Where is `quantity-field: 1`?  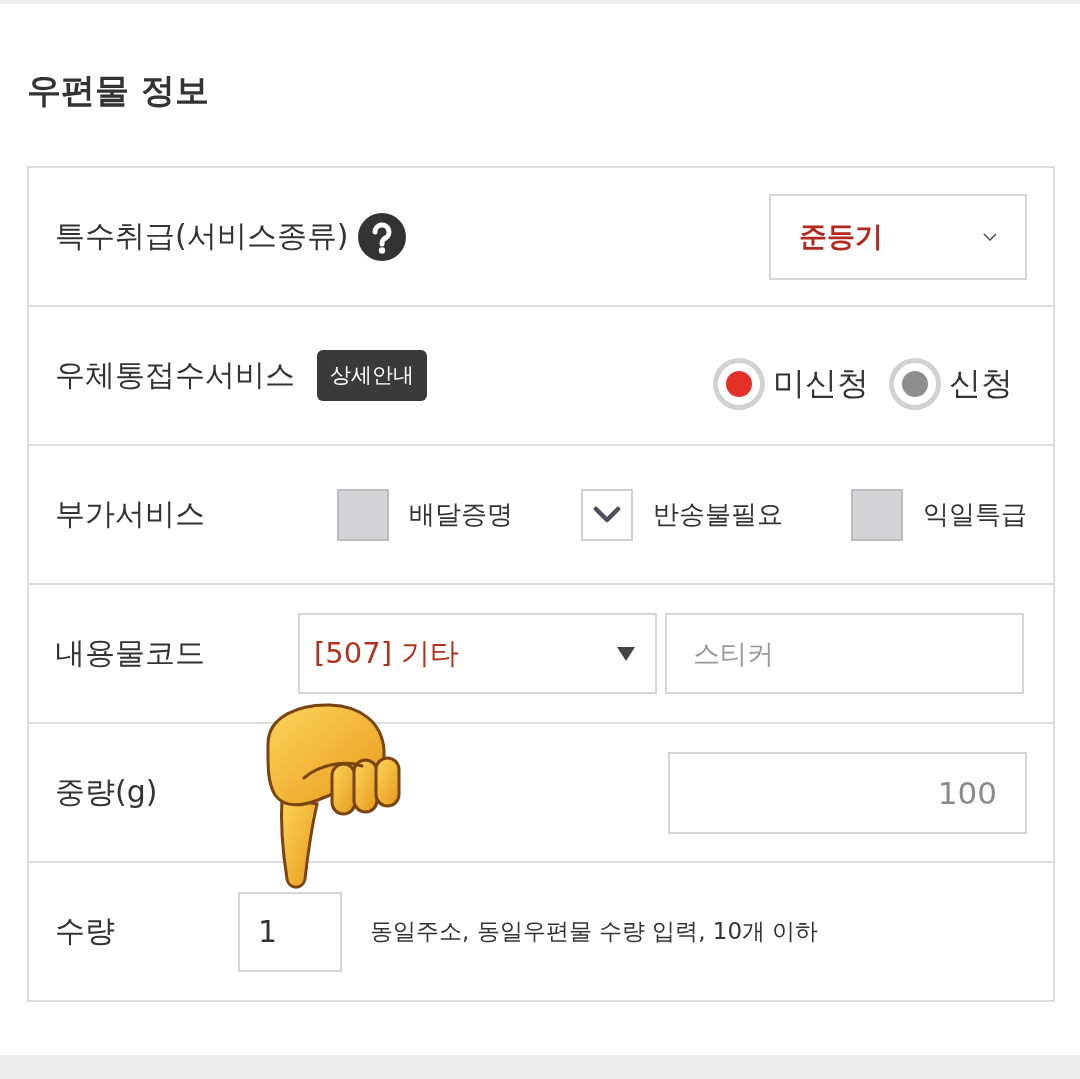 quantity-field: 1 is located at coordinates (290, 931).